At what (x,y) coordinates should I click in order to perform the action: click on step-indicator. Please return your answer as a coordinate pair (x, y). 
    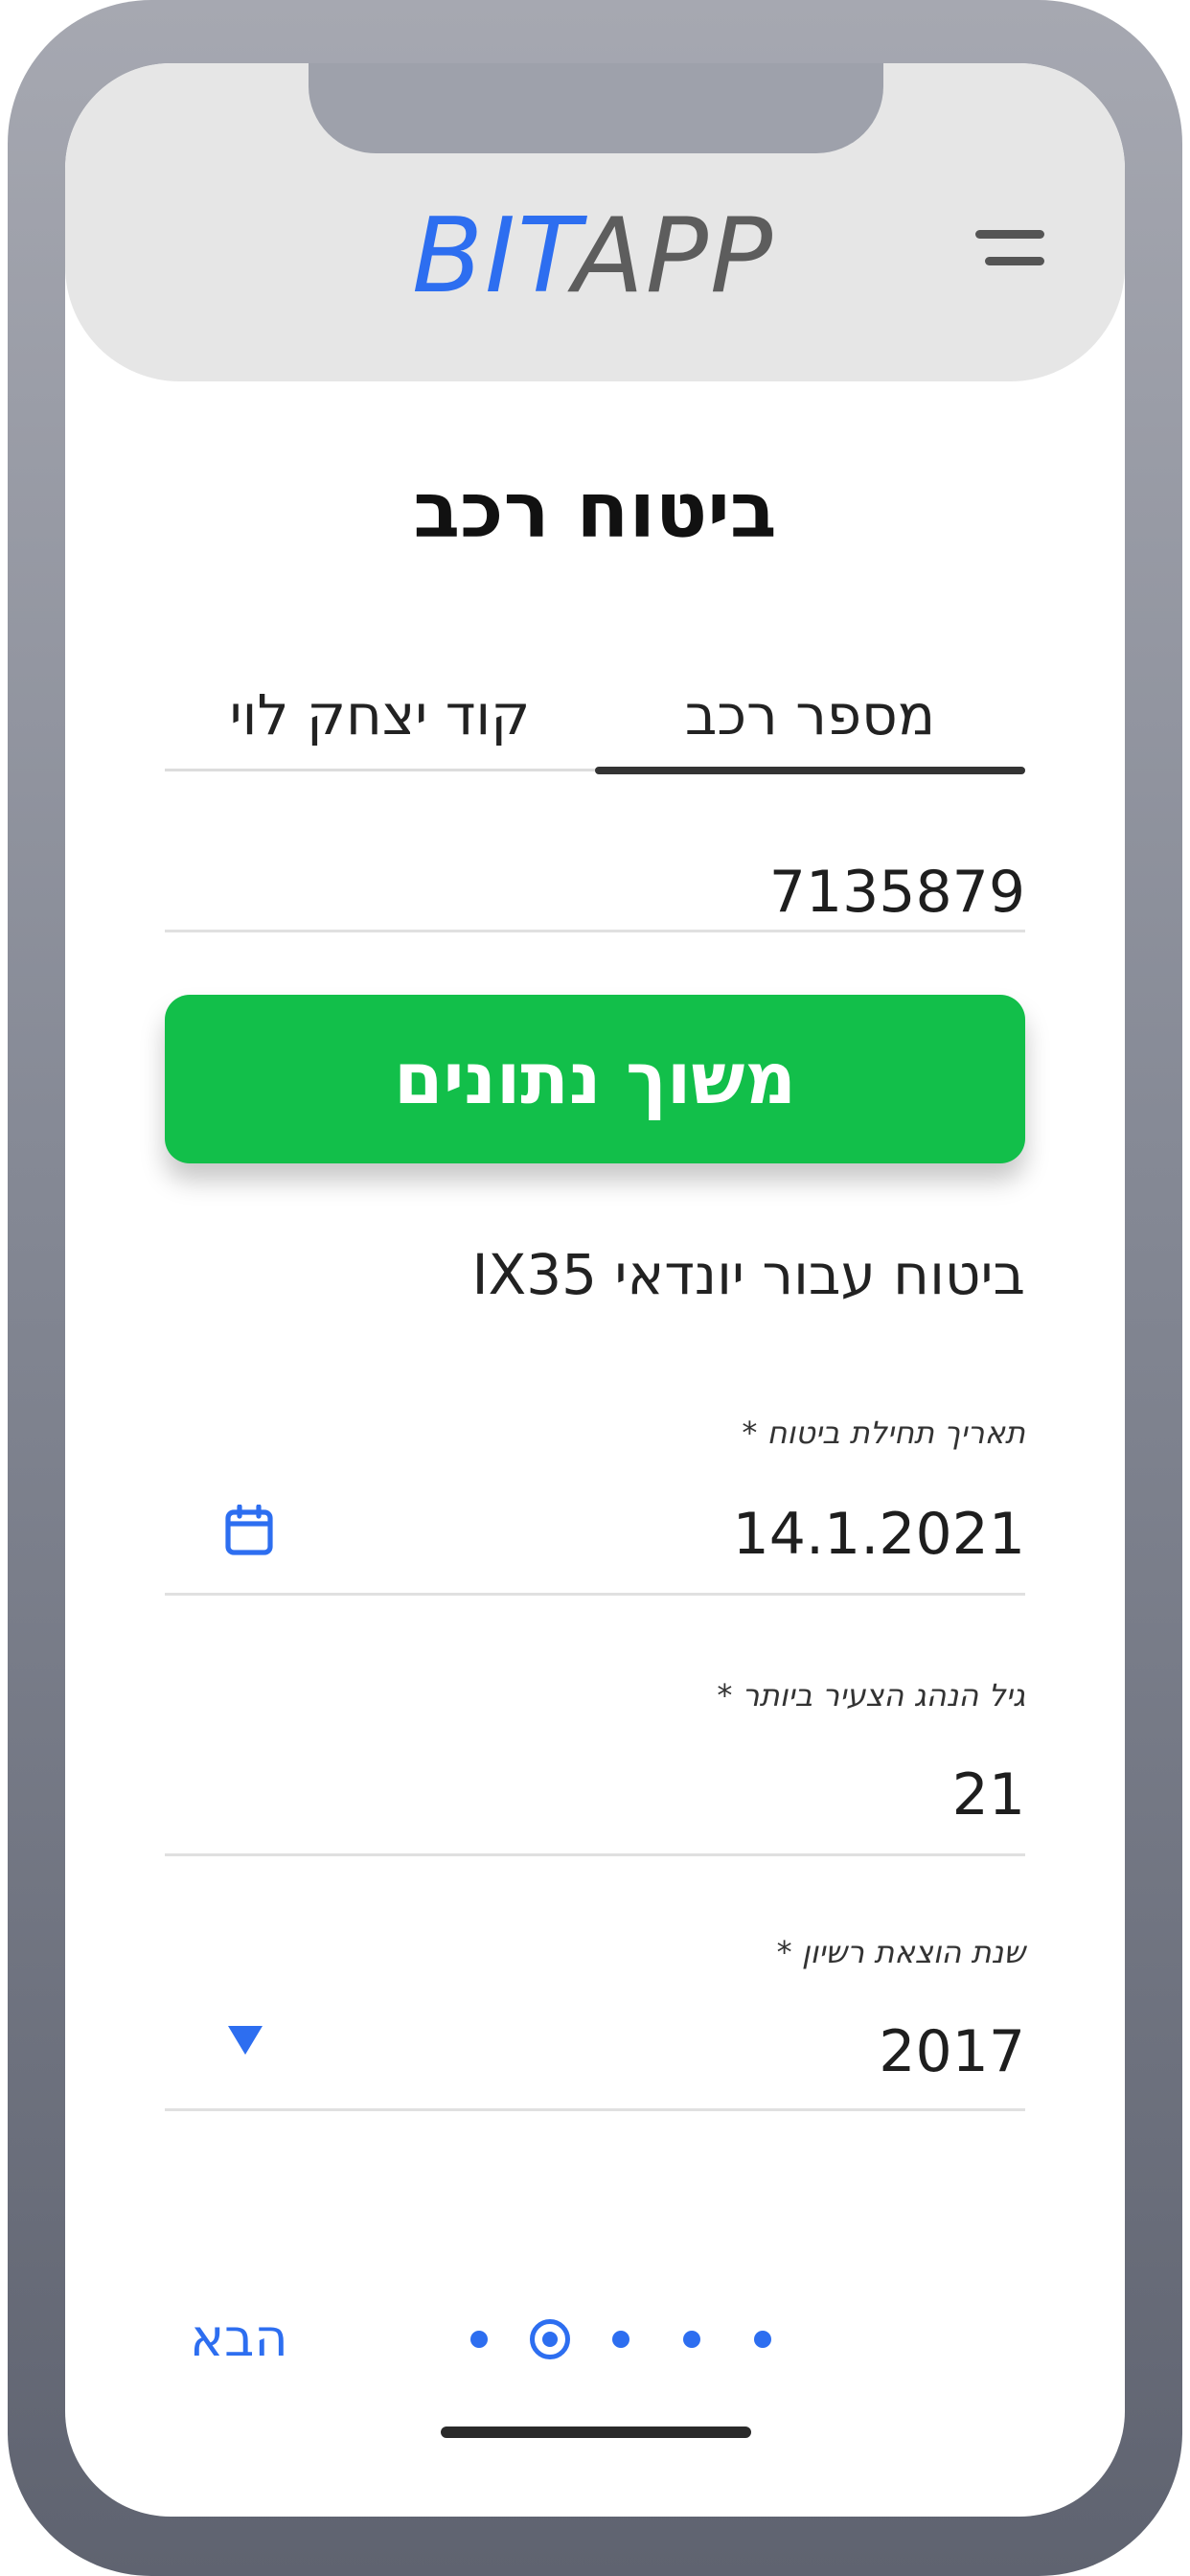
    Looking at the image, I should click on (611, 2340).